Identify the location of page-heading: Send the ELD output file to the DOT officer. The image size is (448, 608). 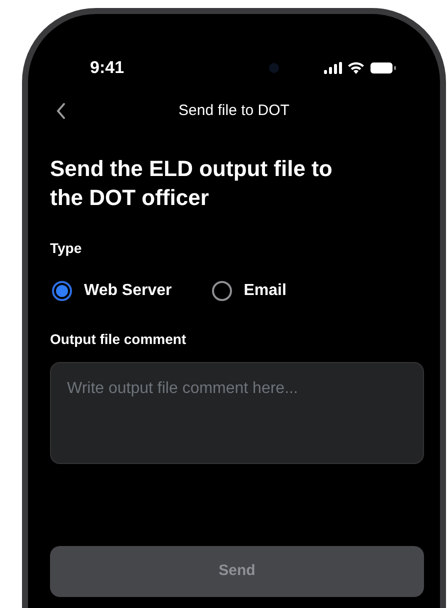
(192, 183).